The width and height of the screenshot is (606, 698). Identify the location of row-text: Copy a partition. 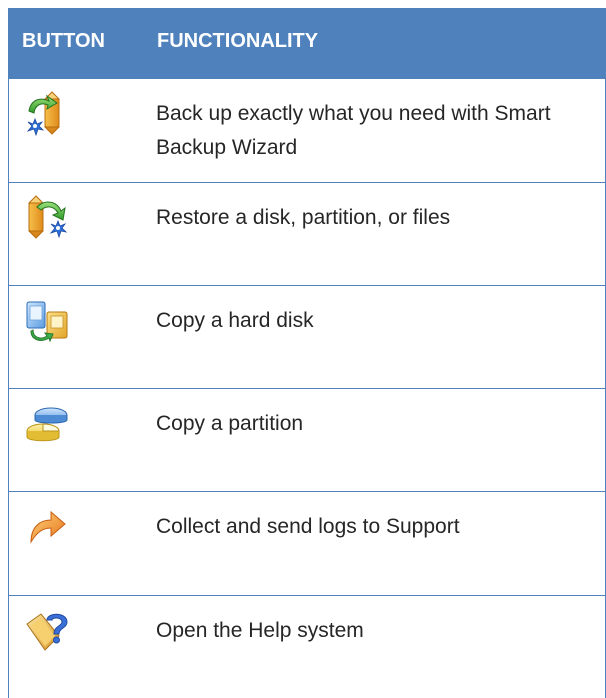
(230, 423).